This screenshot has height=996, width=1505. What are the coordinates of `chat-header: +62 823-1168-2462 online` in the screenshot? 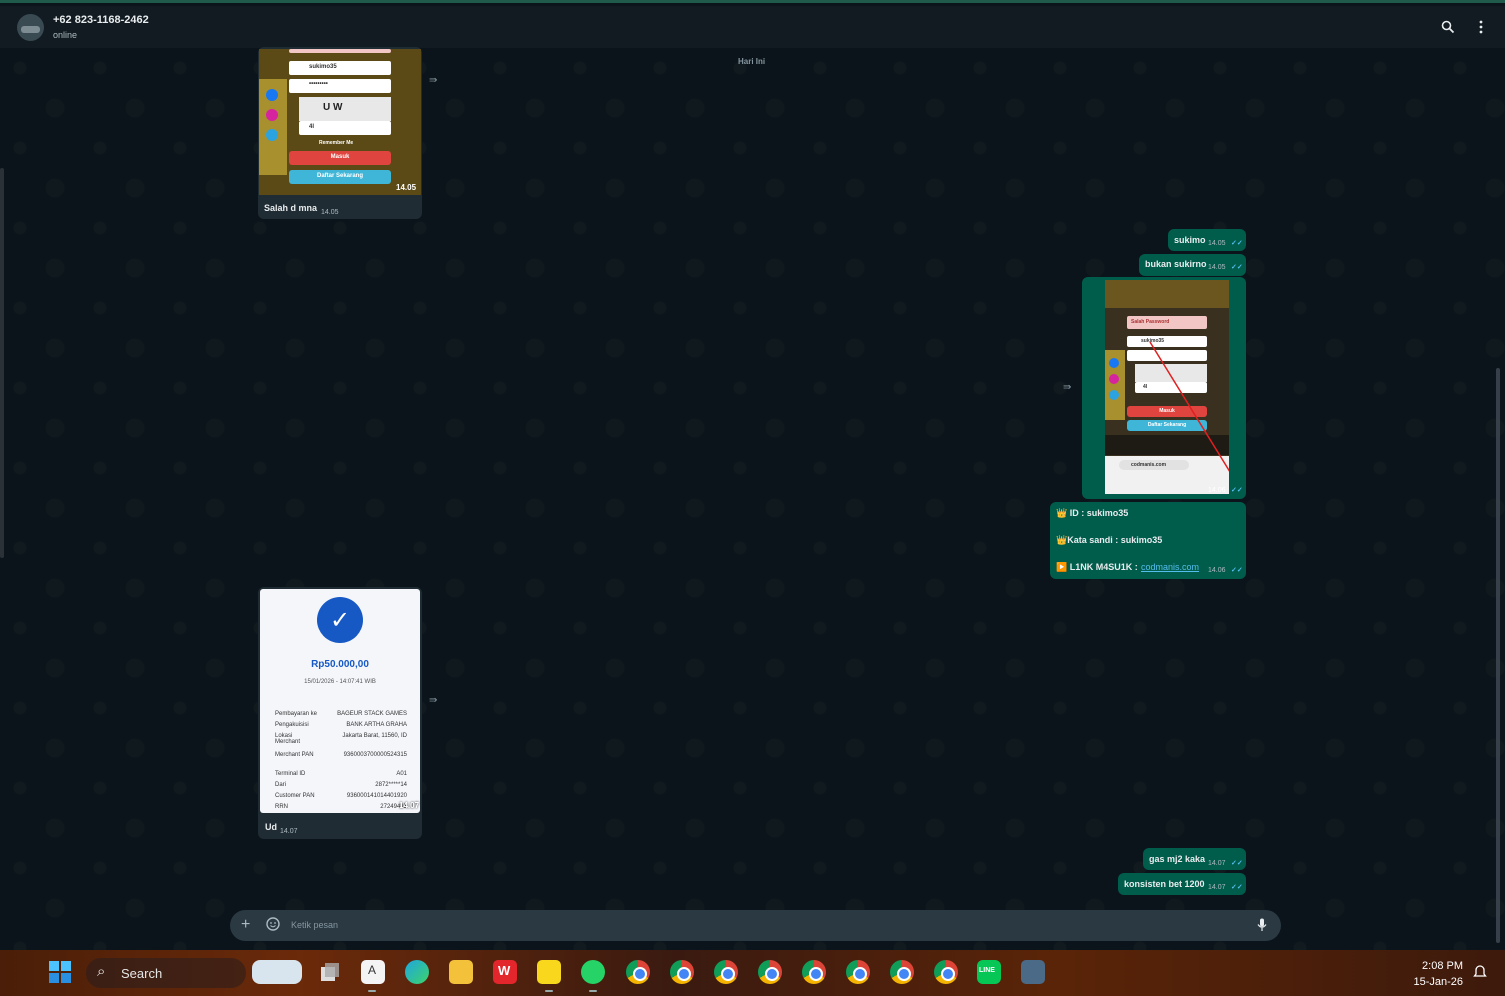 It's located at (752, 27).